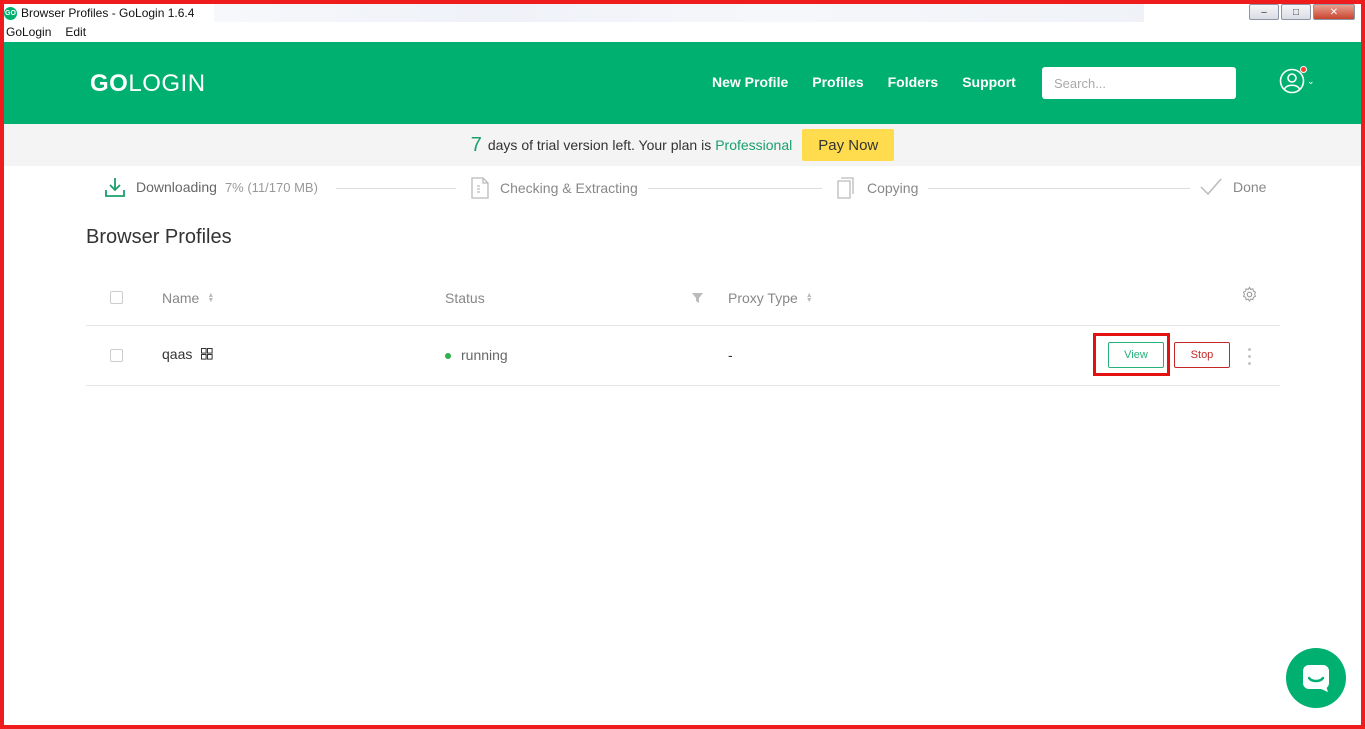 The height and width of the screenshot is (729, 1365). I want to click on copy-icon, so click(845, 188).